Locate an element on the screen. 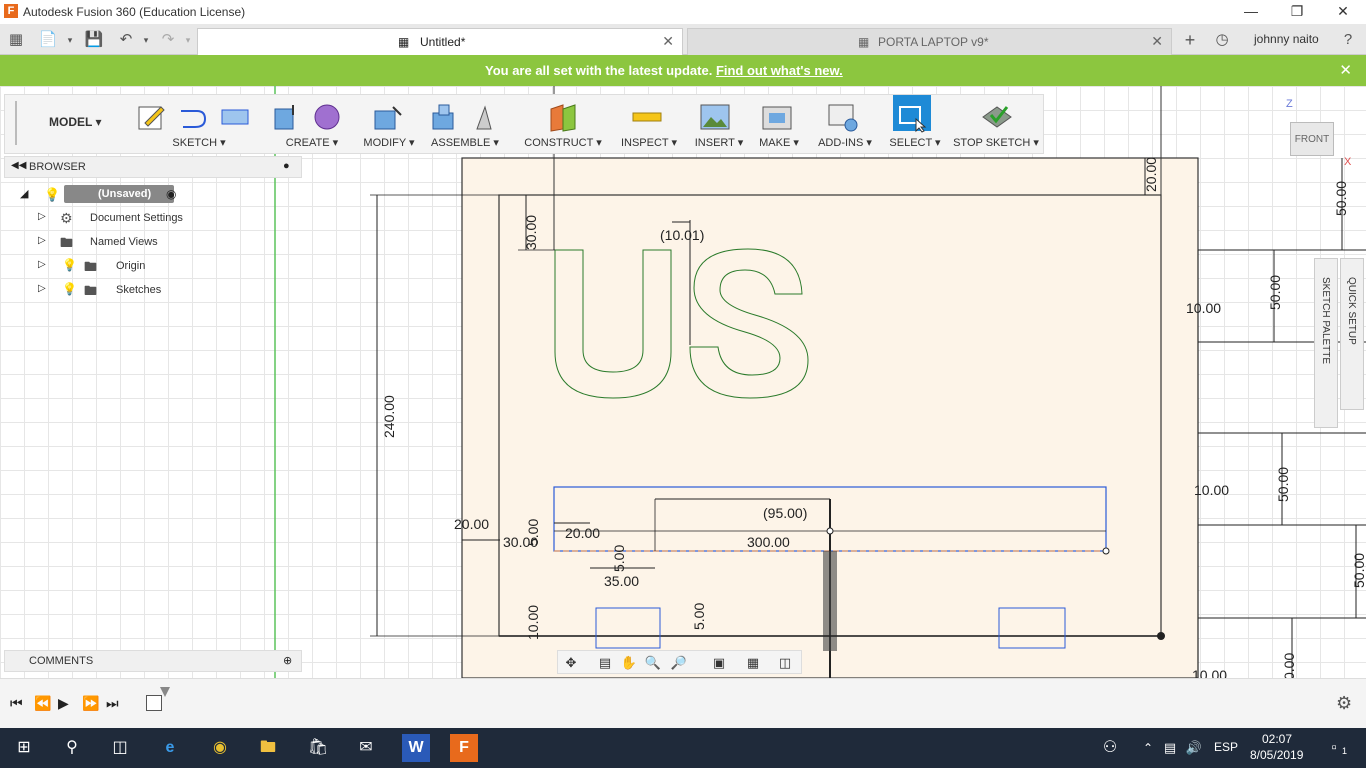 Image resolution: width=1366 pixels, height=768 pixels. dim-0-r: 0.00 is located at coordinates (1289, 665).